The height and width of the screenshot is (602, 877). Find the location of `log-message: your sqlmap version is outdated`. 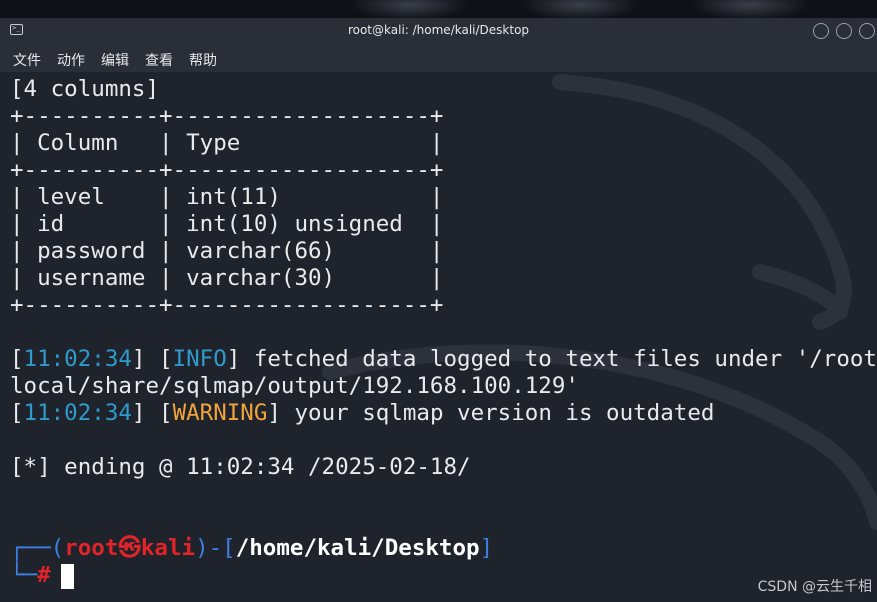

log-message: your sqlmap version is outdated is located at coordinates (497, 413).